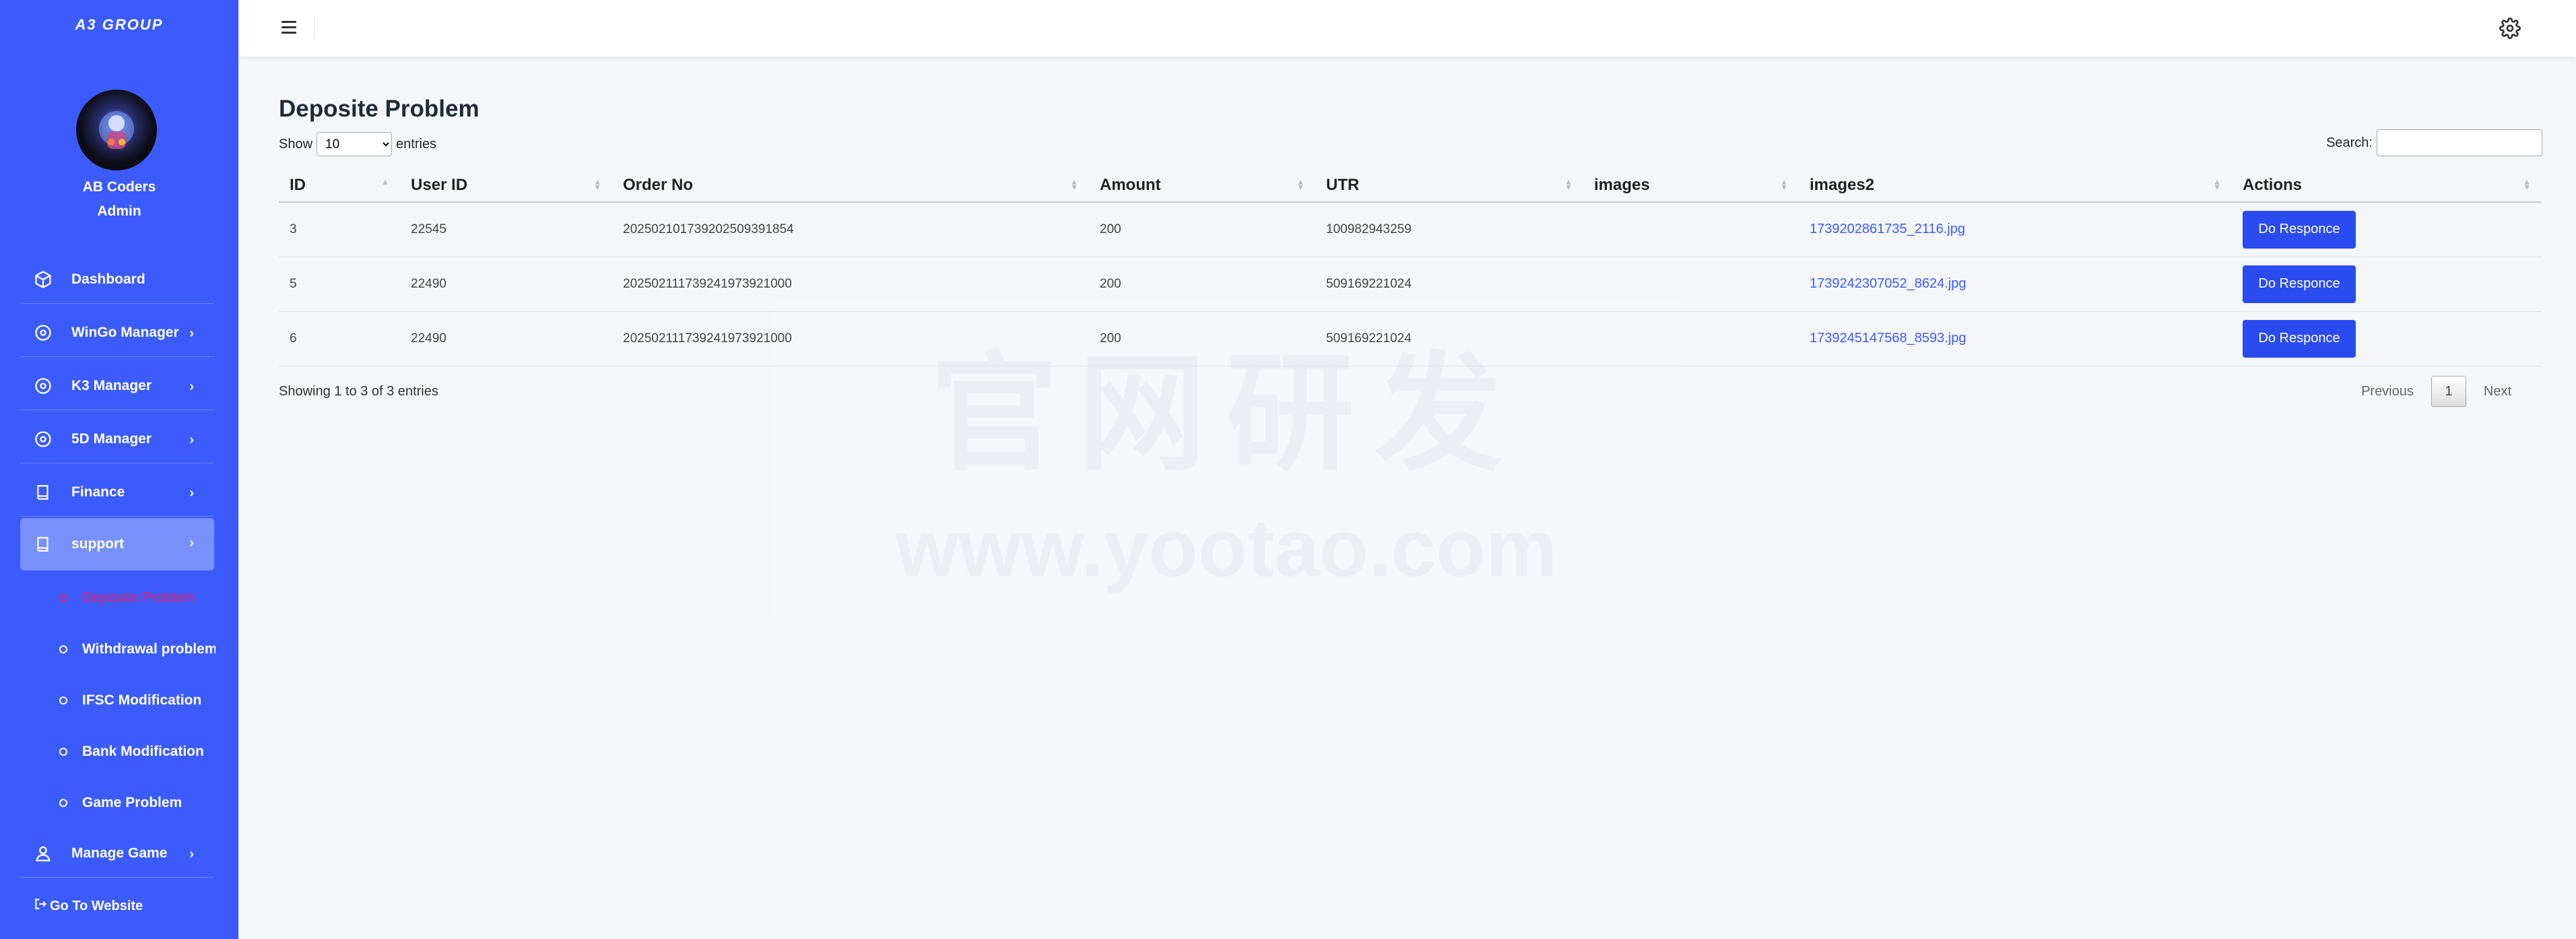 The width and height of the screenshot is (2576, 939). I want to click on cell-images2: 1739245147568_8593.jpg, so click(2015, 338).